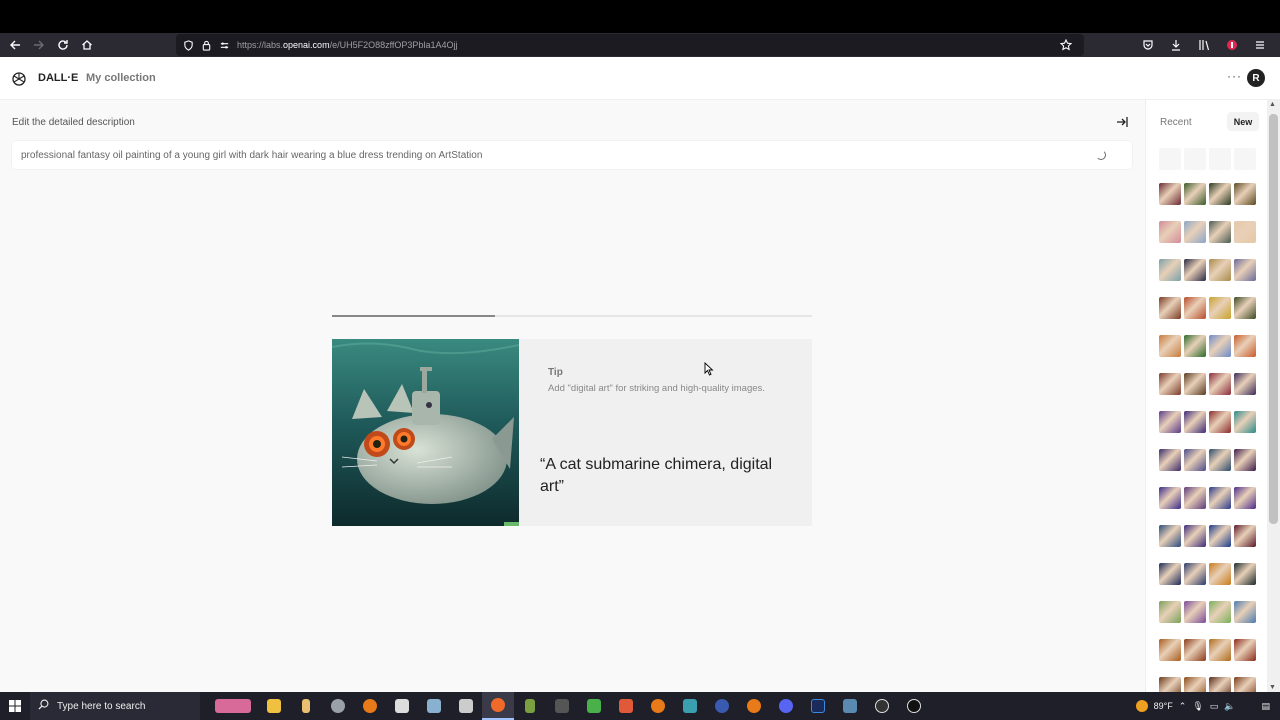  Describe the element at coordinates (115, 706) in the screenshot. I see `taskbar-search: Type here to search` at that location.